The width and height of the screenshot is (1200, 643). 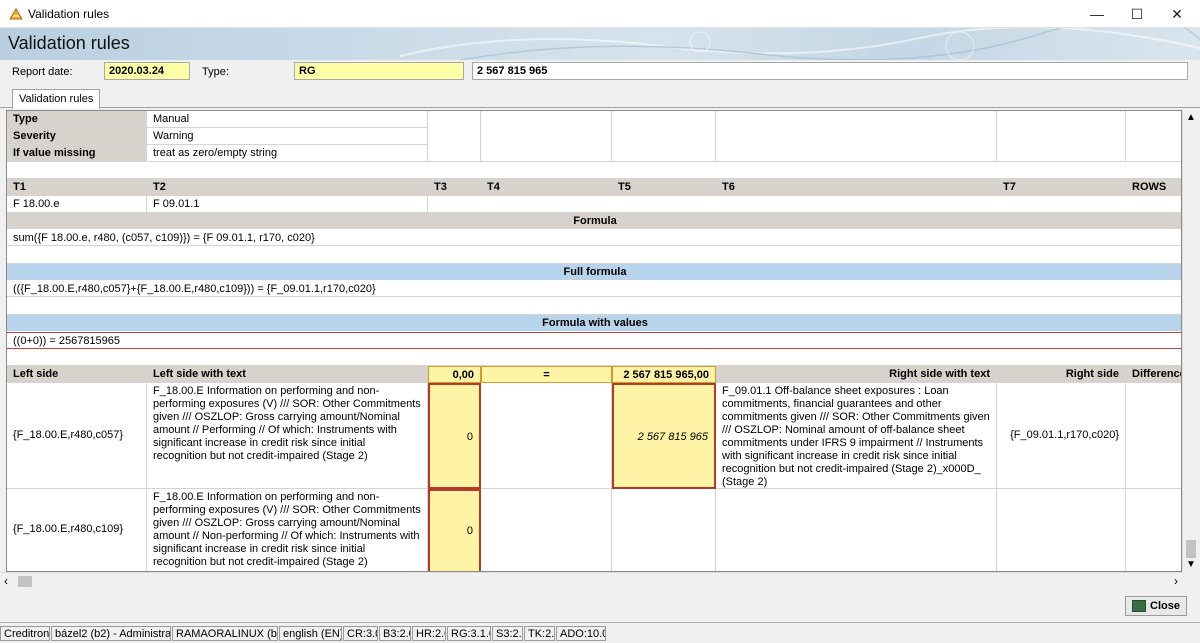 I want to click on tab-strip: Validation rules, so click(x=600, y=98).